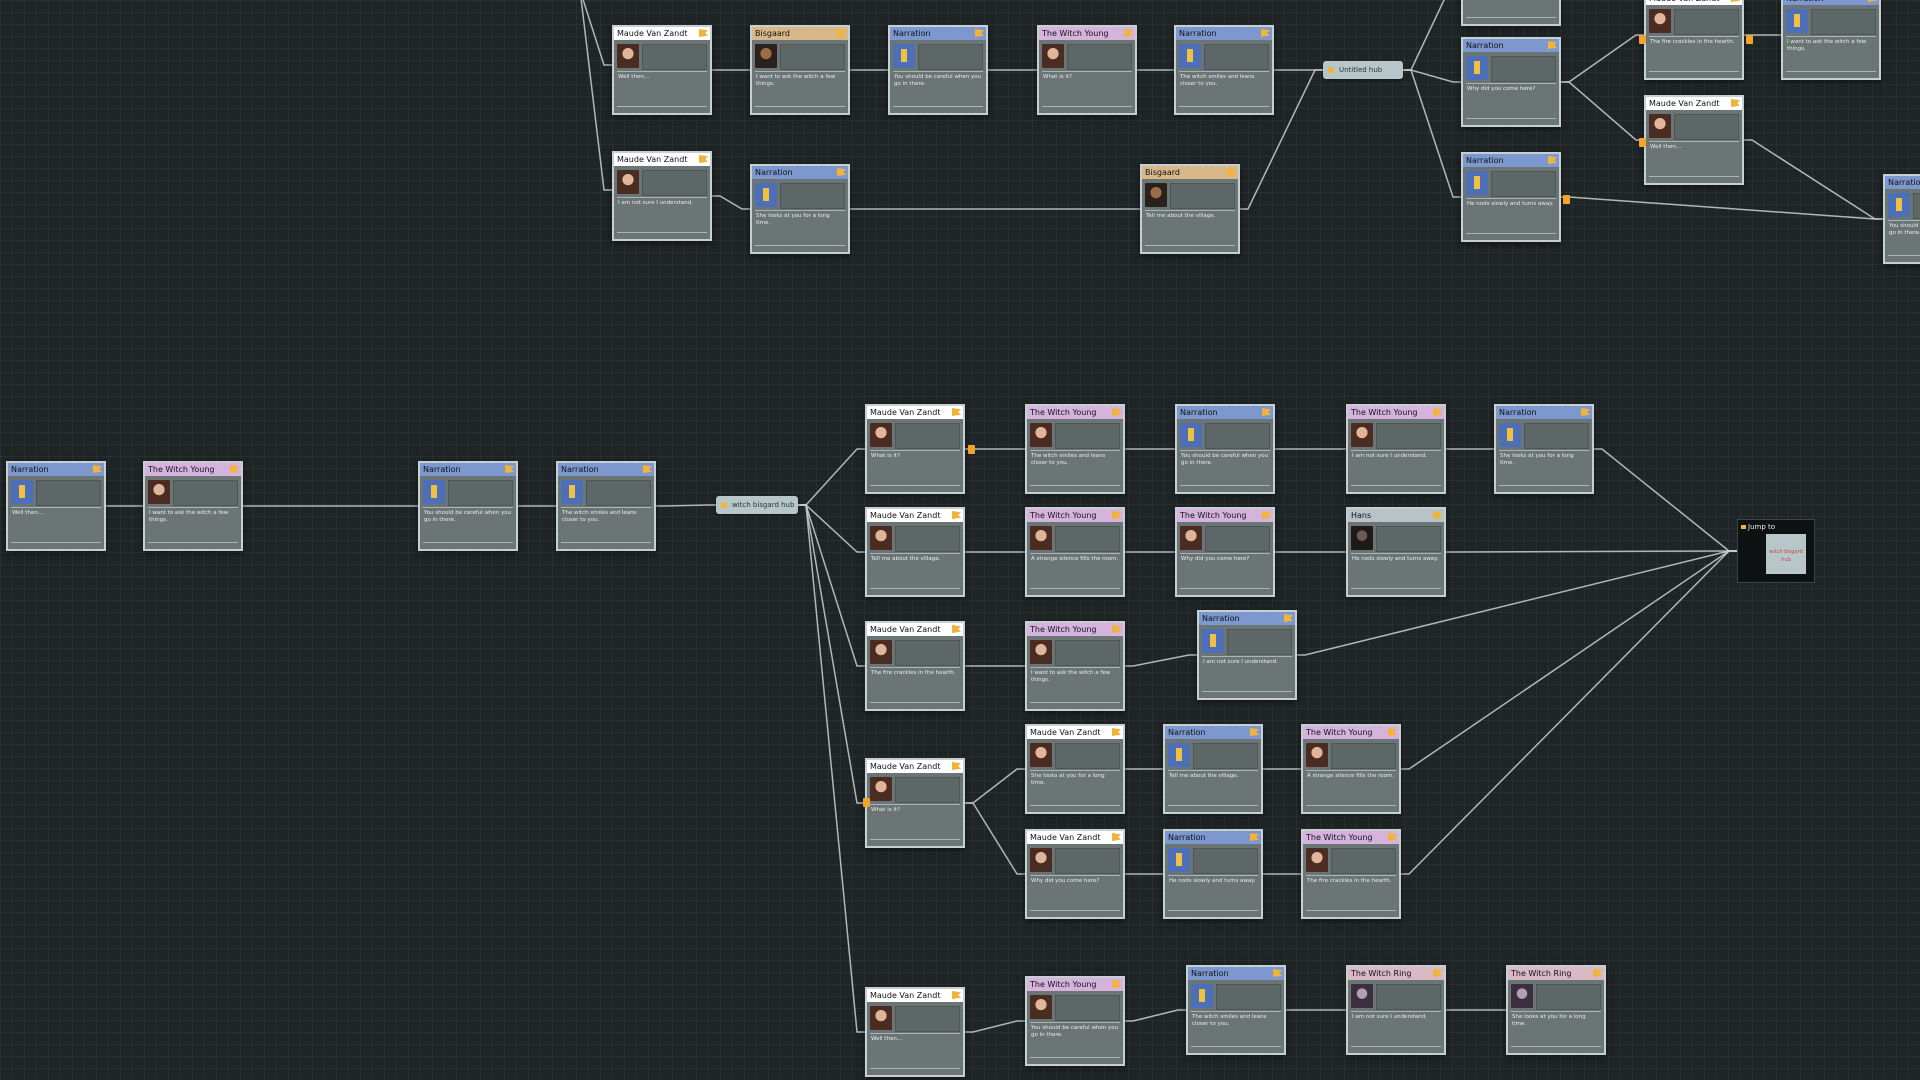 This screenshot has width=1920, height=1080. Describe the element at coordinates (1396, 552) in the screenshot. I see `dialogue-node: Hans He nods slowly and turns away.` at that location.